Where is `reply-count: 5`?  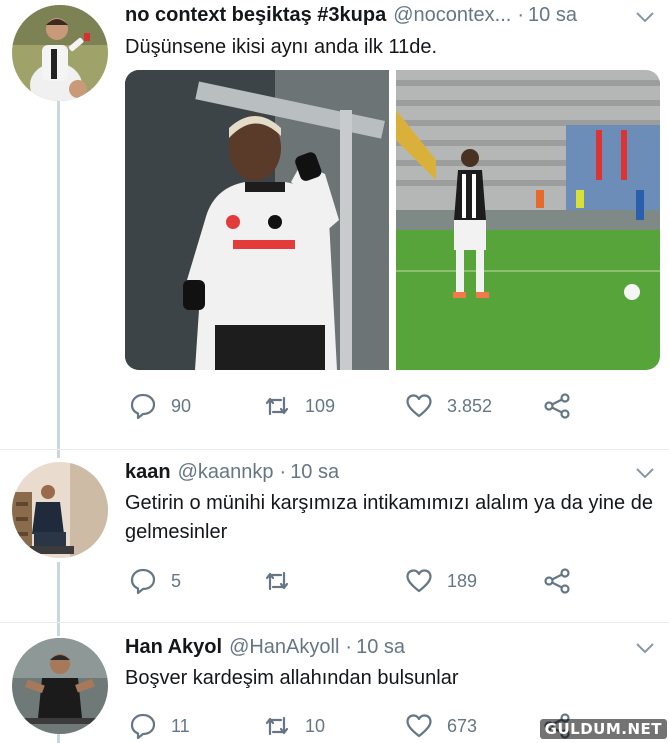
reply-count: 5 is located at coordinates (176, 580).